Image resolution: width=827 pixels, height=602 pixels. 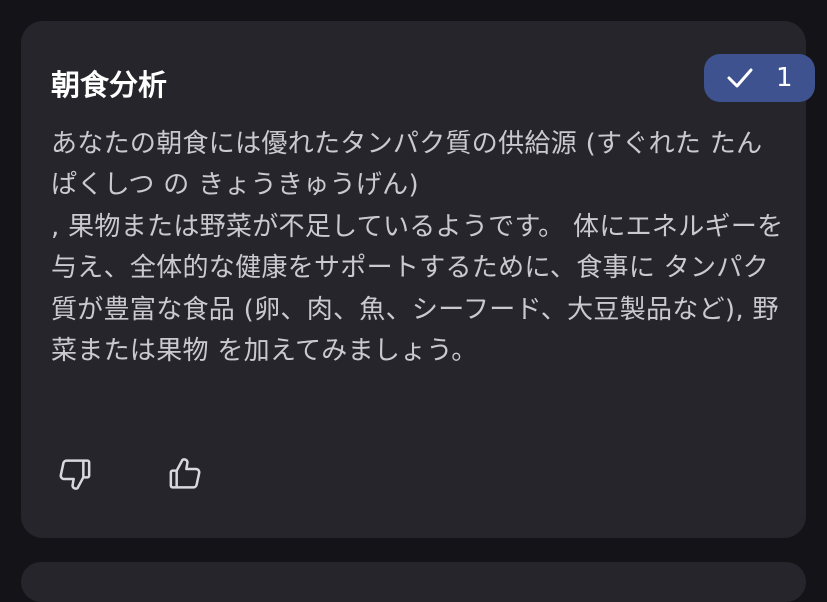 I want to click on selection-count: 1, so click(x=784, y=78).